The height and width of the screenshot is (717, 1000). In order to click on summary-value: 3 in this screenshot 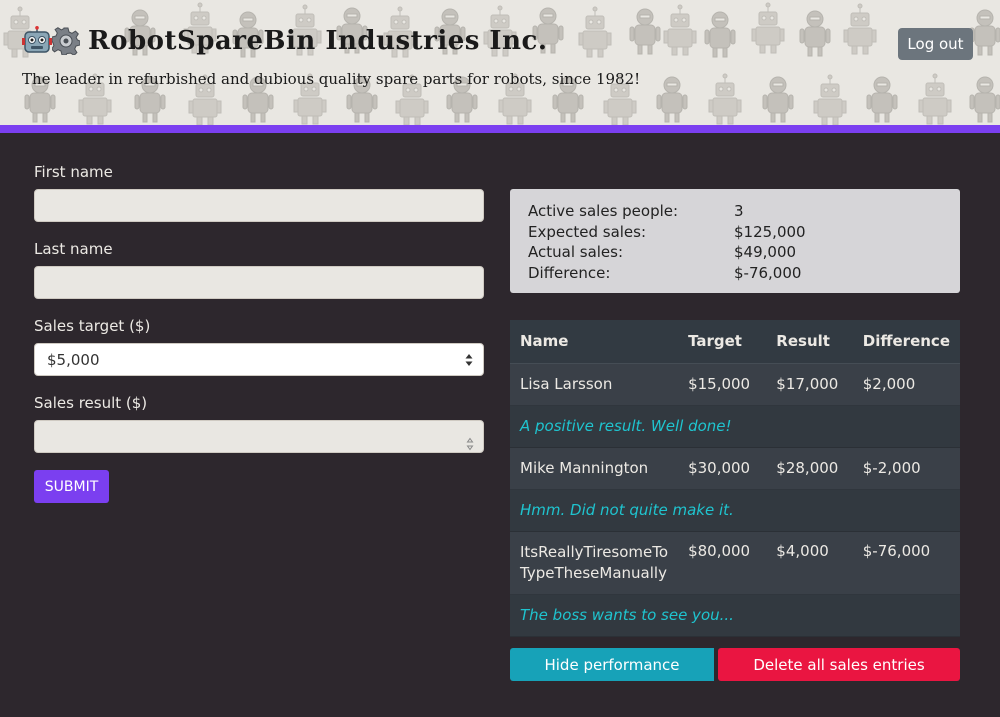, I will do `click(739, 211)`.